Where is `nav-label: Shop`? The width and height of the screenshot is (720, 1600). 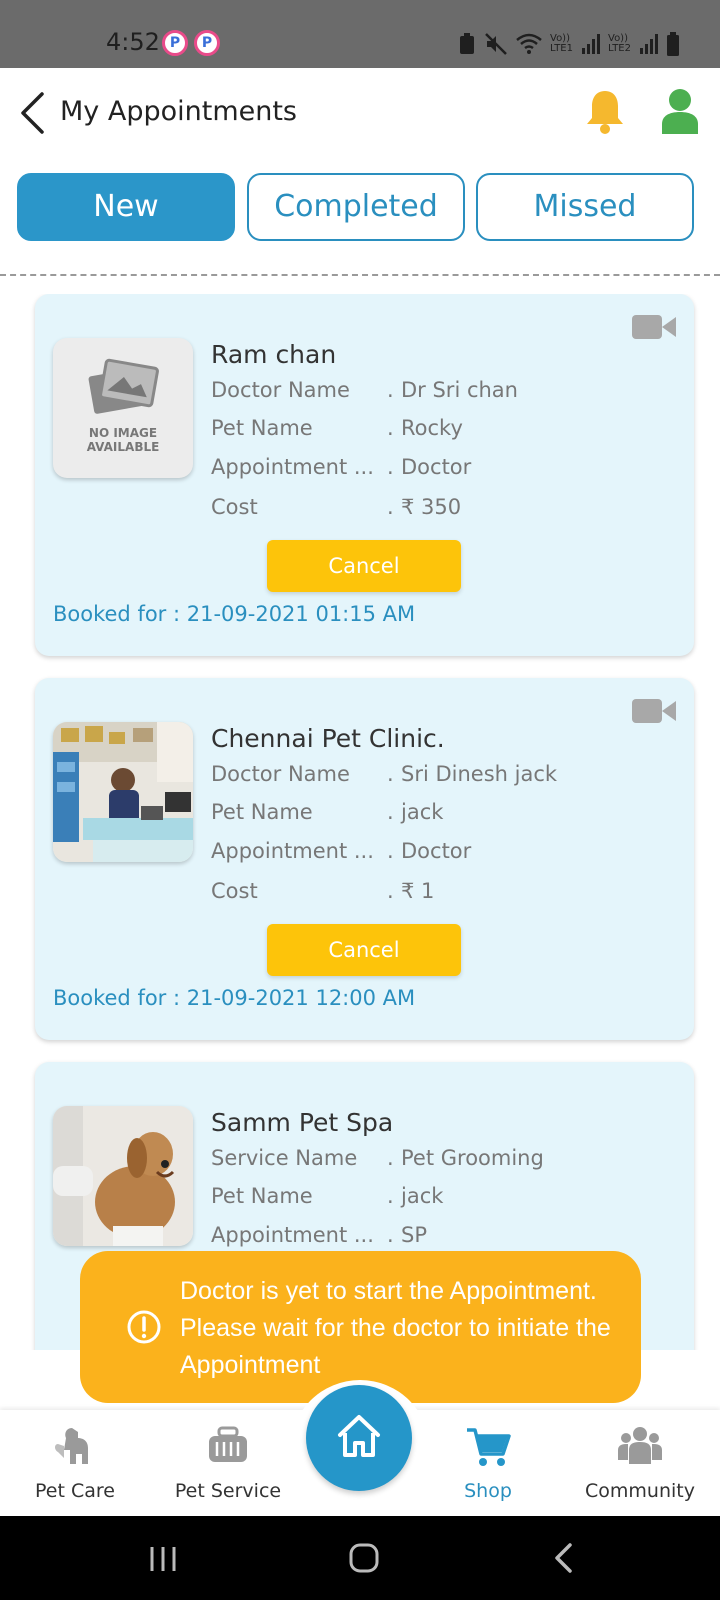
nav-label: Shop is located at coordinates (488, 1491).